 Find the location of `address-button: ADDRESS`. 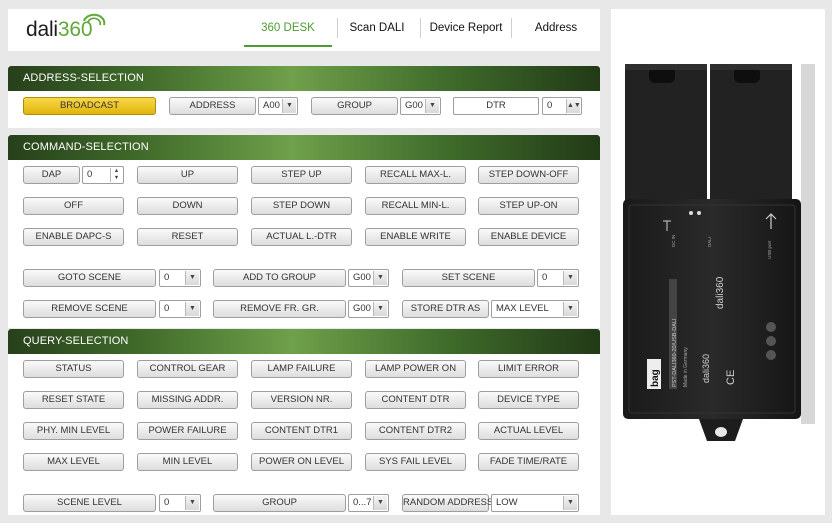

address-button: ADDRESS is located at coordinates (212, 106).